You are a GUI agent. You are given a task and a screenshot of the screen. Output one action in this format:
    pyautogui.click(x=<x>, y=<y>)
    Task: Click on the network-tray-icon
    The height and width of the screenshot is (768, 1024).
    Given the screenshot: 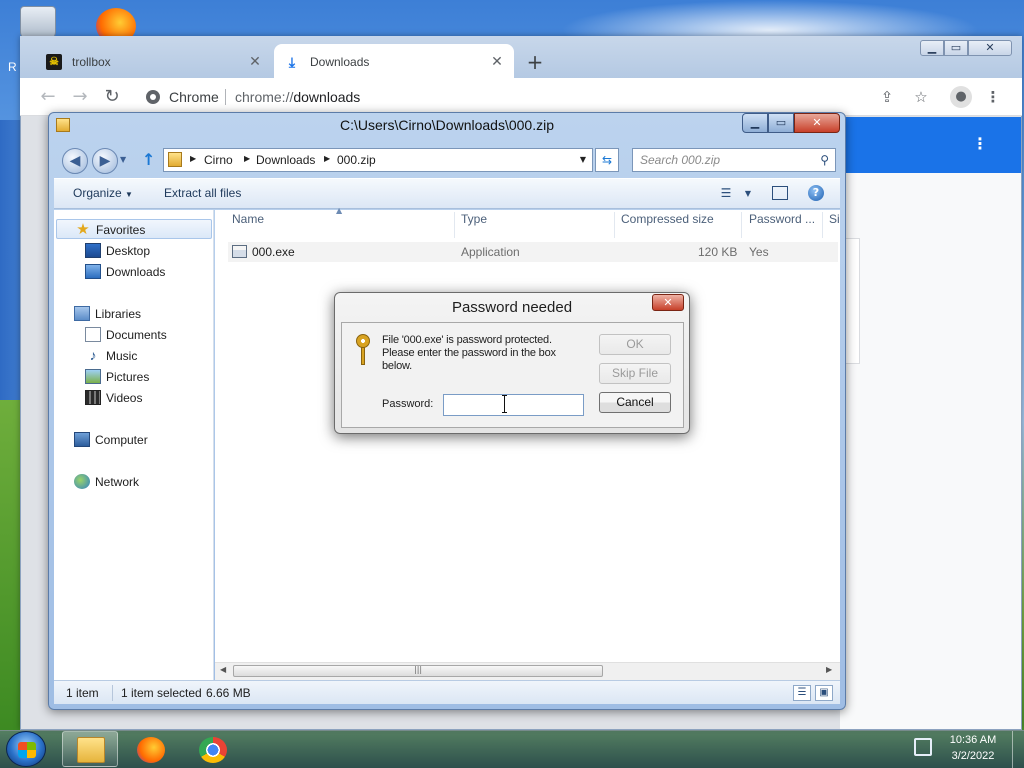 What is the action you would take?
    pyautogui.click(x=923, y=747)
    